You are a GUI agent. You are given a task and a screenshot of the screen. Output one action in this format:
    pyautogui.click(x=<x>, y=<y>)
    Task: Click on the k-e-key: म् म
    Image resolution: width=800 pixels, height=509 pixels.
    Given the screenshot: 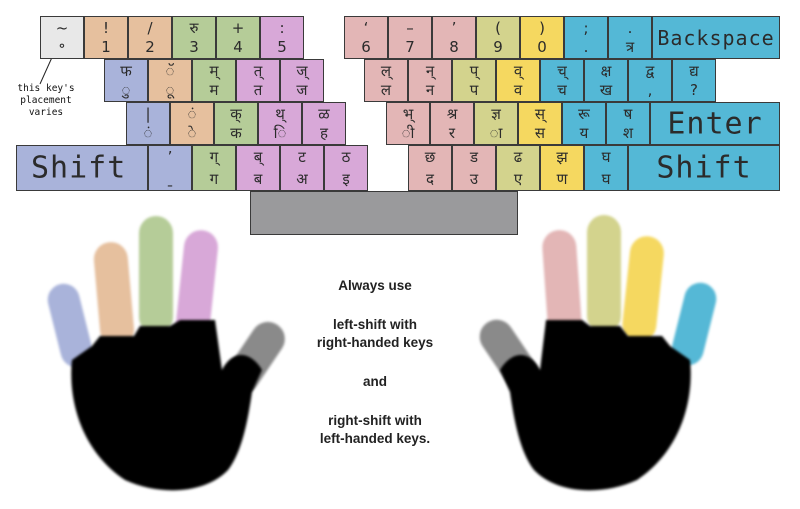 What is the action you would take?
    pyautogui.click(x=214, y=80)
    